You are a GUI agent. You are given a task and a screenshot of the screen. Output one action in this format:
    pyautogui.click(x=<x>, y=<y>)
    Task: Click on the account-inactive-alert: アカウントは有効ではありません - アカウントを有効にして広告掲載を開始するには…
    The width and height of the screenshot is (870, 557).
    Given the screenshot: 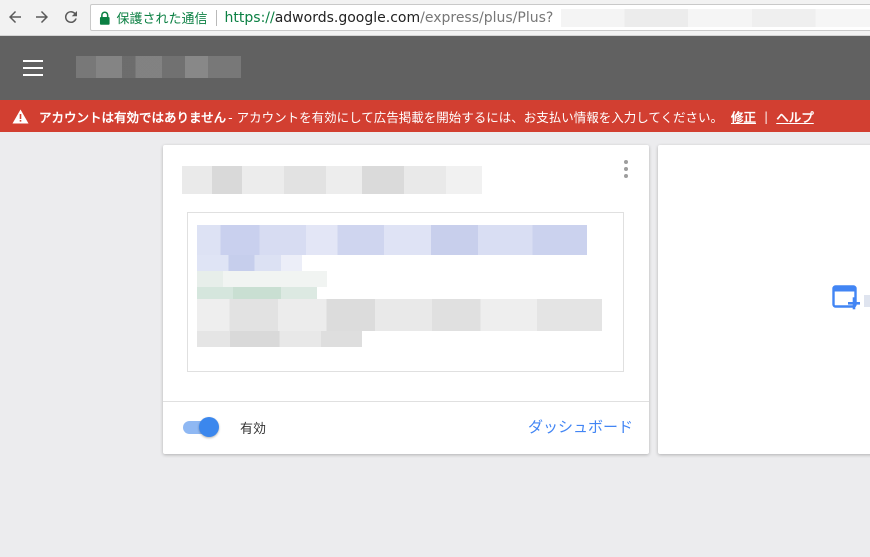 What is the action you would take?
    pyautogui.click(x=435, y=116)
    